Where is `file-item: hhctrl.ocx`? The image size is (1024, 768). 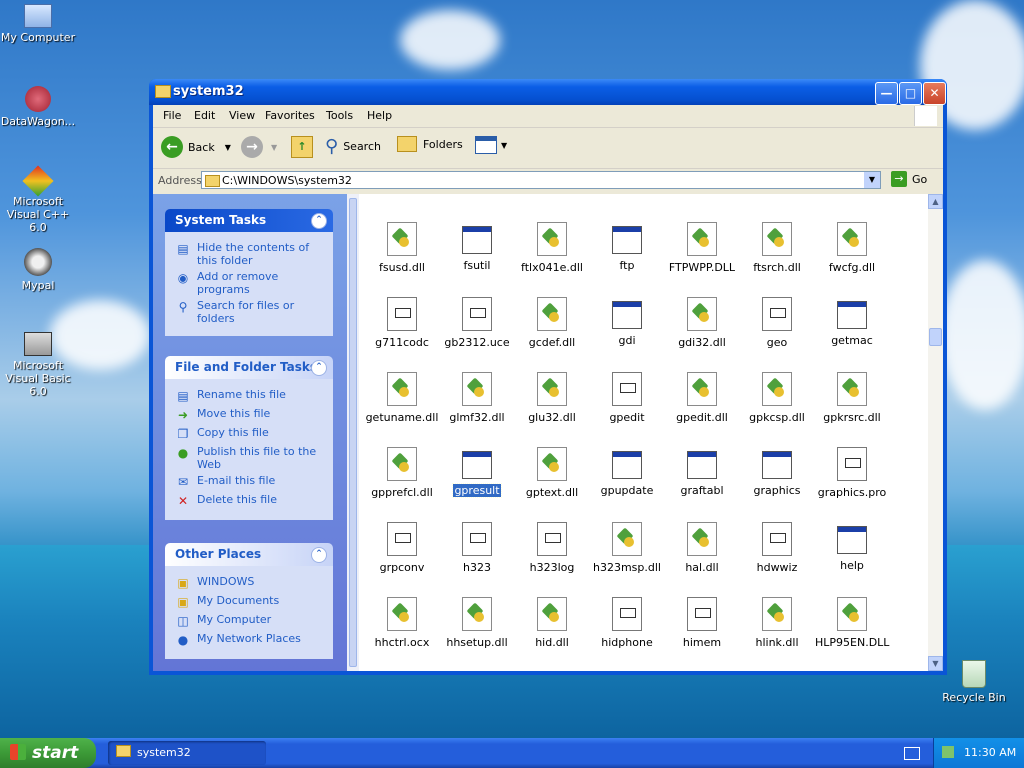 file-item: hhctrl.ocx is located at coordinates (402, 623).